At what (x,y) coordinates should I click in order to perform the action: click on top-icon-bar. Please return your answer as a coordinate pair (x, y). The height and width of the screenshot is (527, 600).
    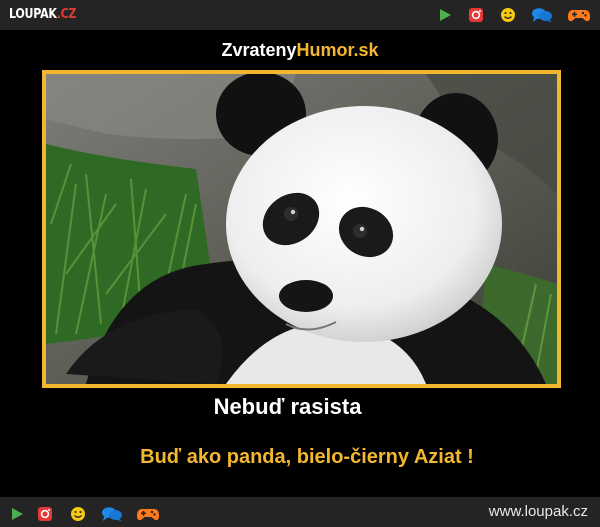
    Looking at the image, I should click on (516, 15).